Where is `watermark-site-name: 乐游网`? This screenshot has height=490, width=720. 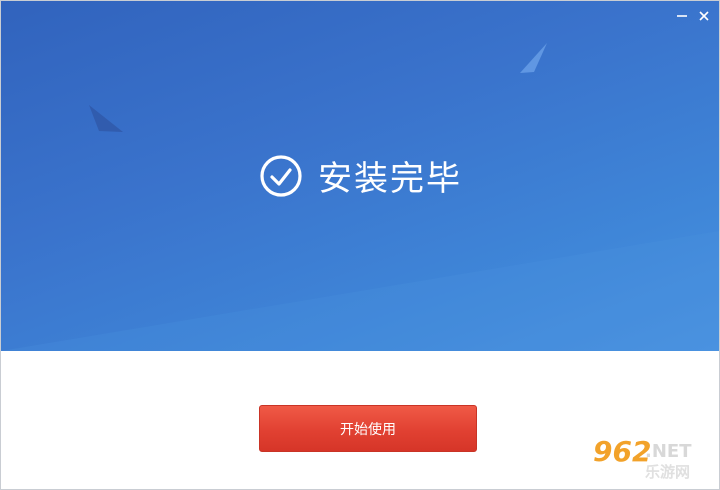
watermark-site-name: 乐游网 is located at coordinates (668, 472).